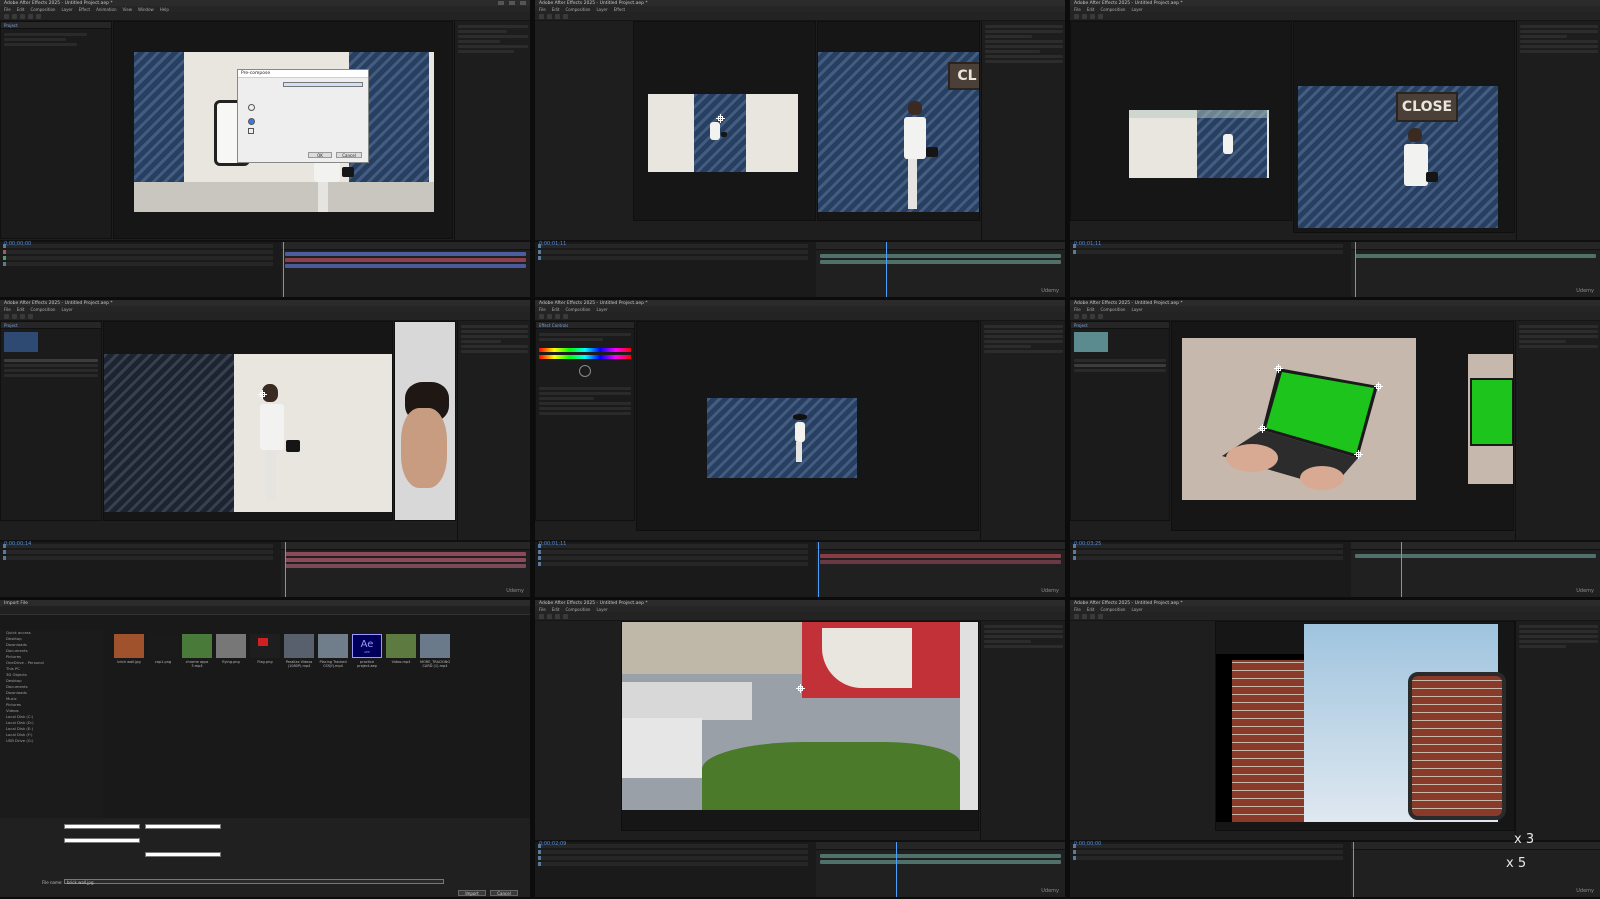 Image resolution: width=1600 pixels, height=899 pixels. I want to click on minimize-icon, so click(501, 3).